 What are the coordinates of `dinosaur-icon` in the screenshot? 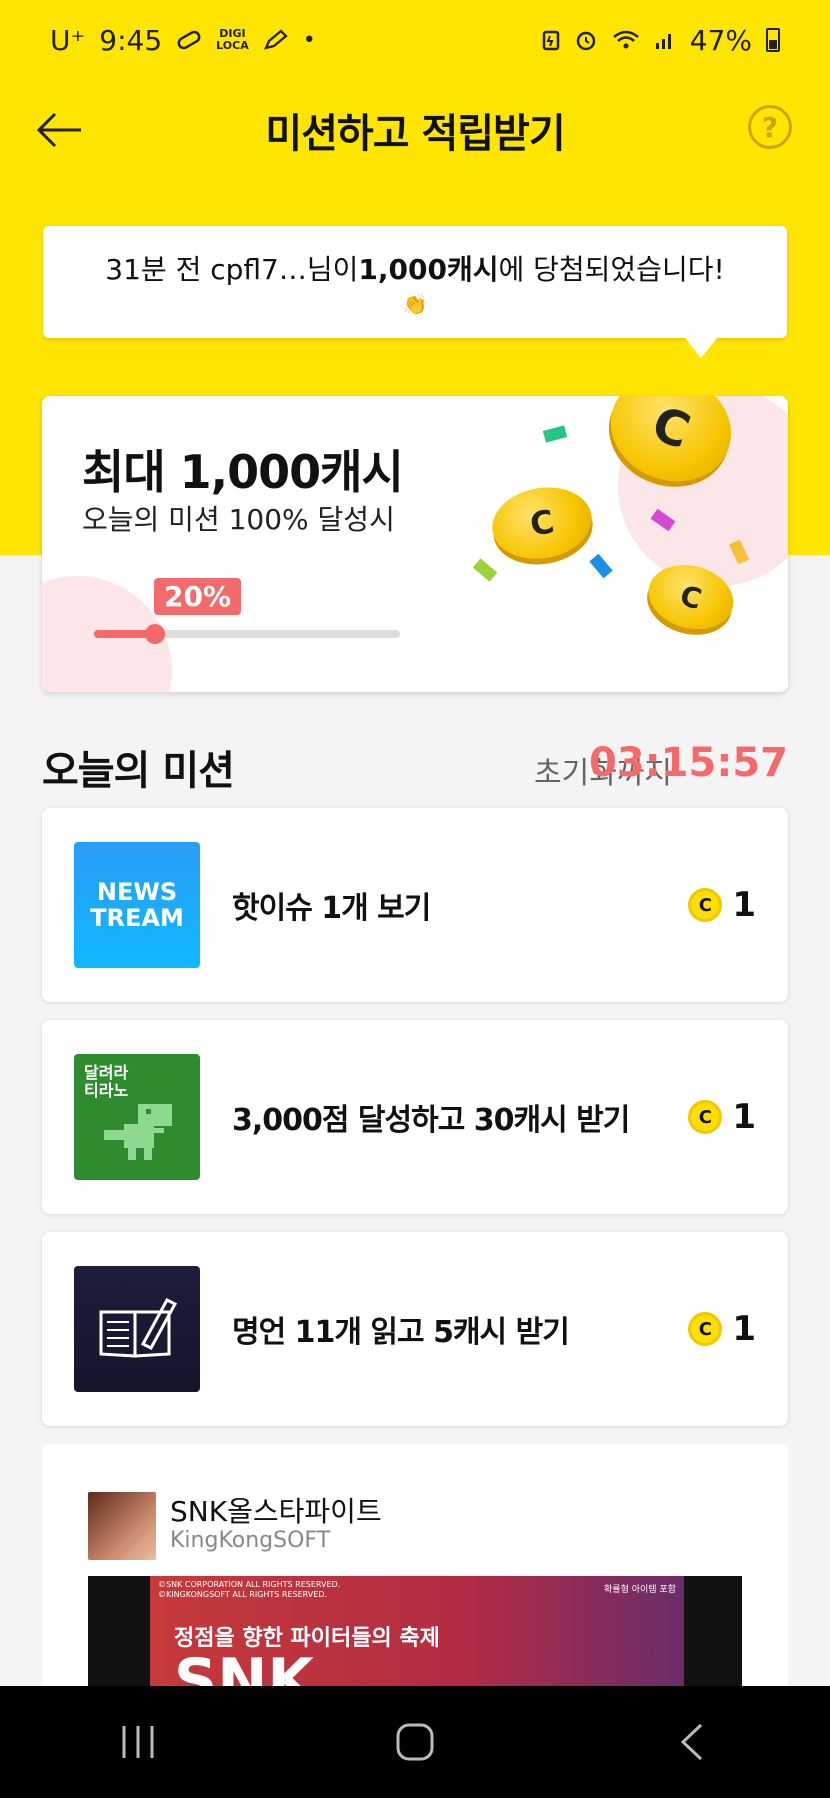 It's located at (138, 1132).